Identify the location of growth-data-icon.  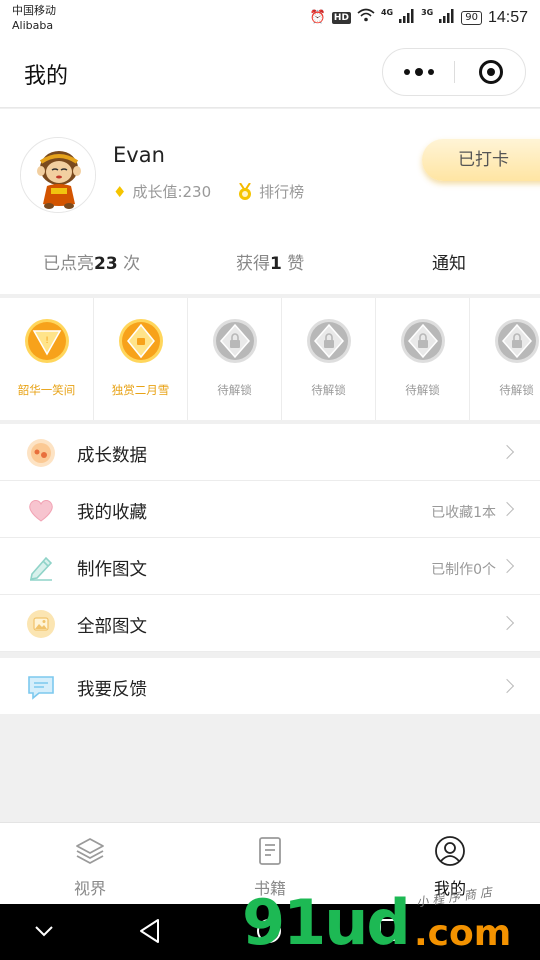
(41, 453).